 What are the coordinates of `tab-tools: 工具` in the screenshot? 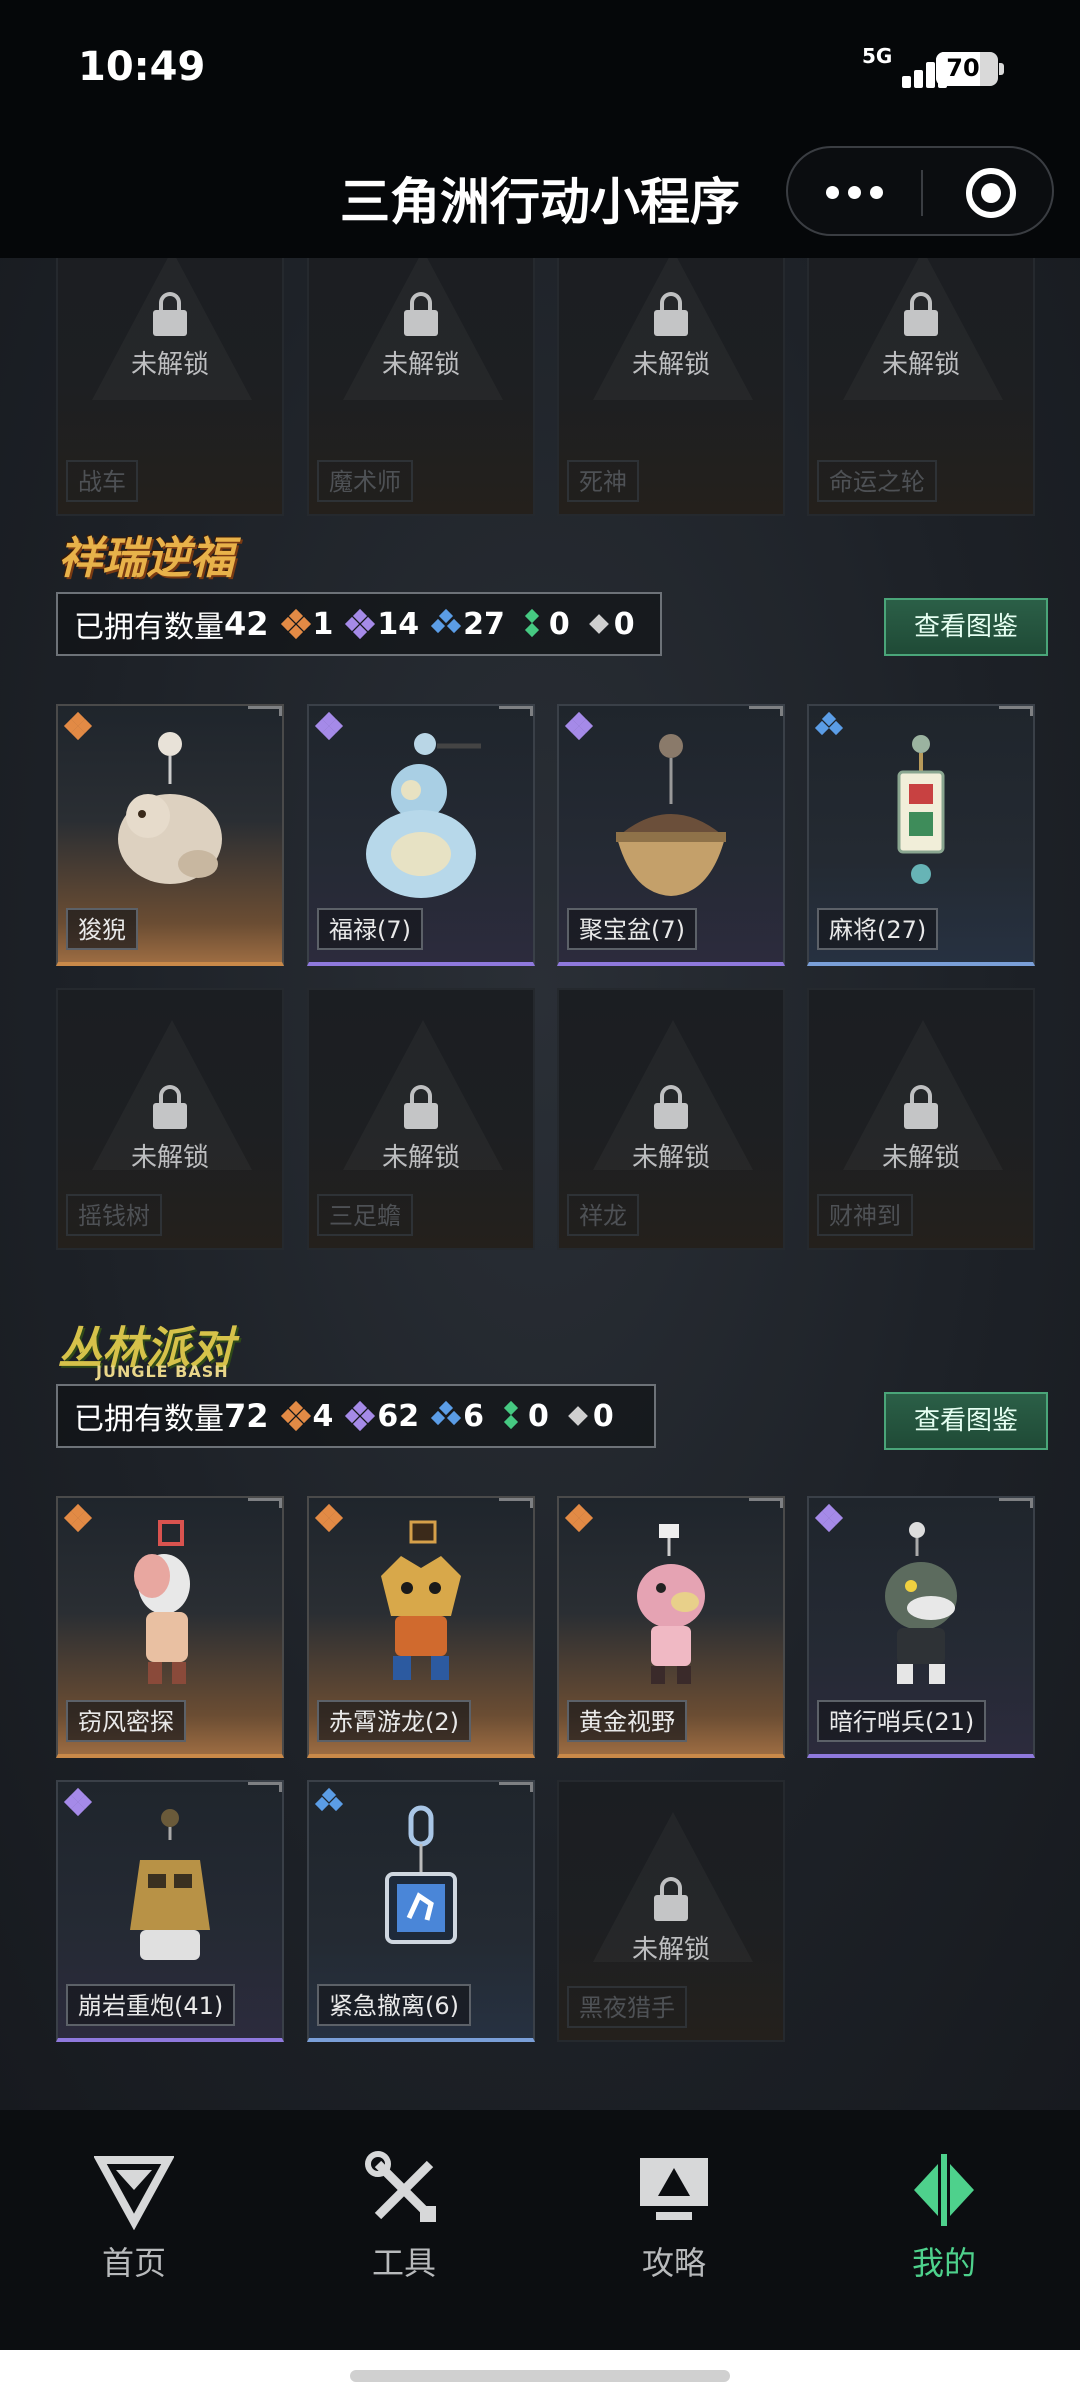 It's located at (404, 2217).